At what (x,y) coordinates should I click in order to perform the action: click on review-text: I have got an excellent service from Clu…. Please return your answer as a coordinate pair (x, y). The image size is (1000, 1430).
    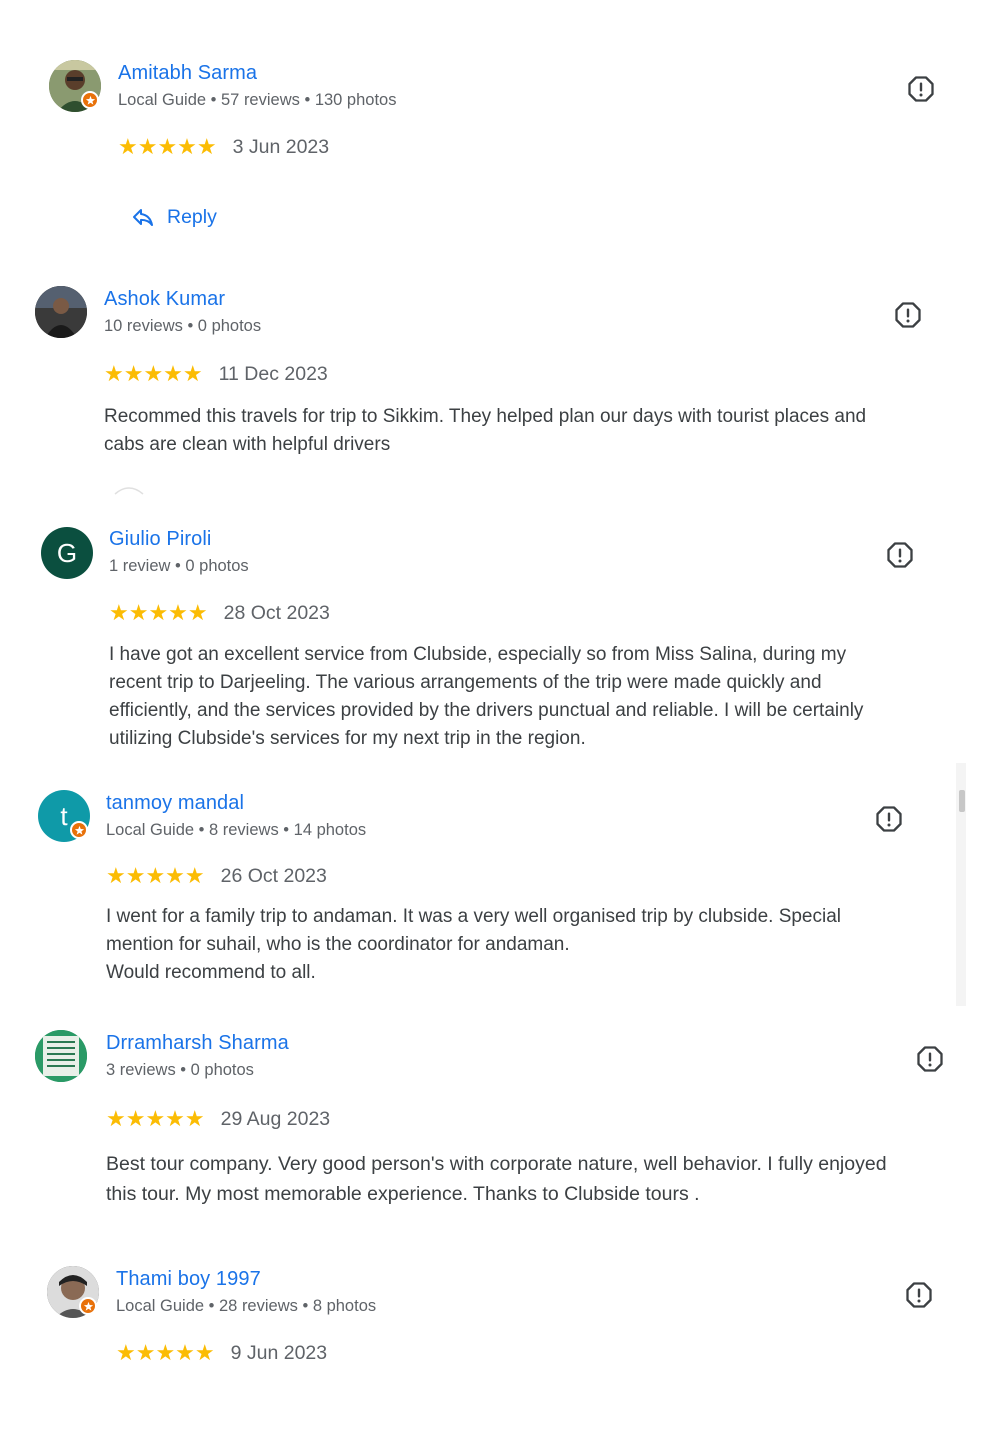
    Looking at the image, I should click on (486, 696).